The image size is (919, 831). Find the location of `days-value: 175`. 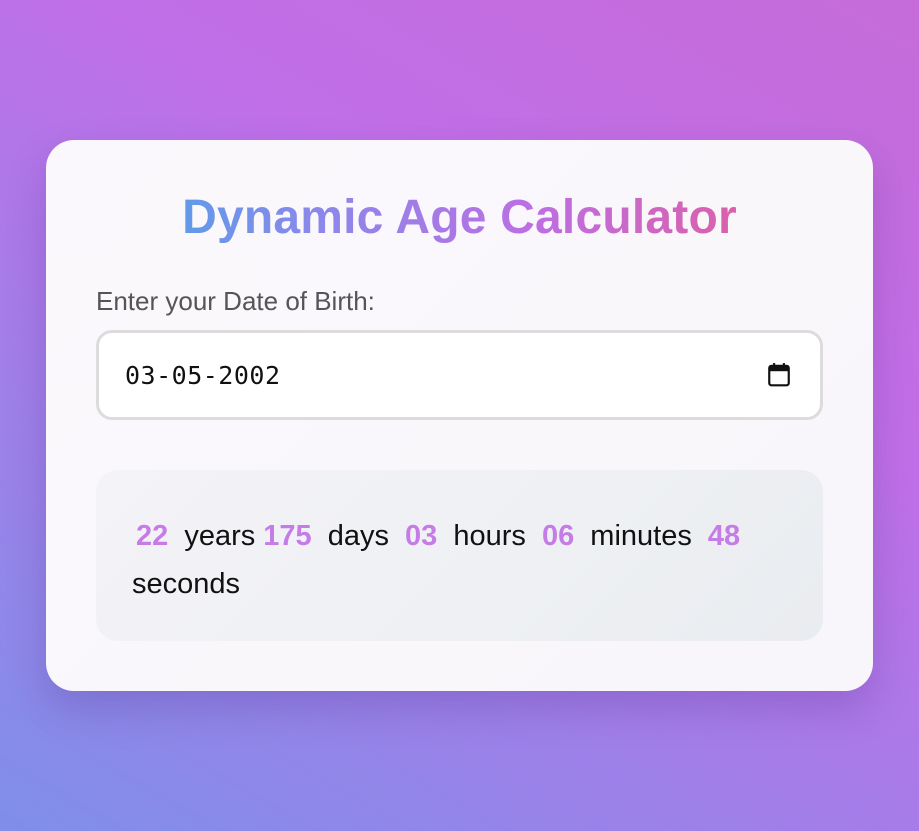

days-value: 175 is located at coordinates (287, 536).